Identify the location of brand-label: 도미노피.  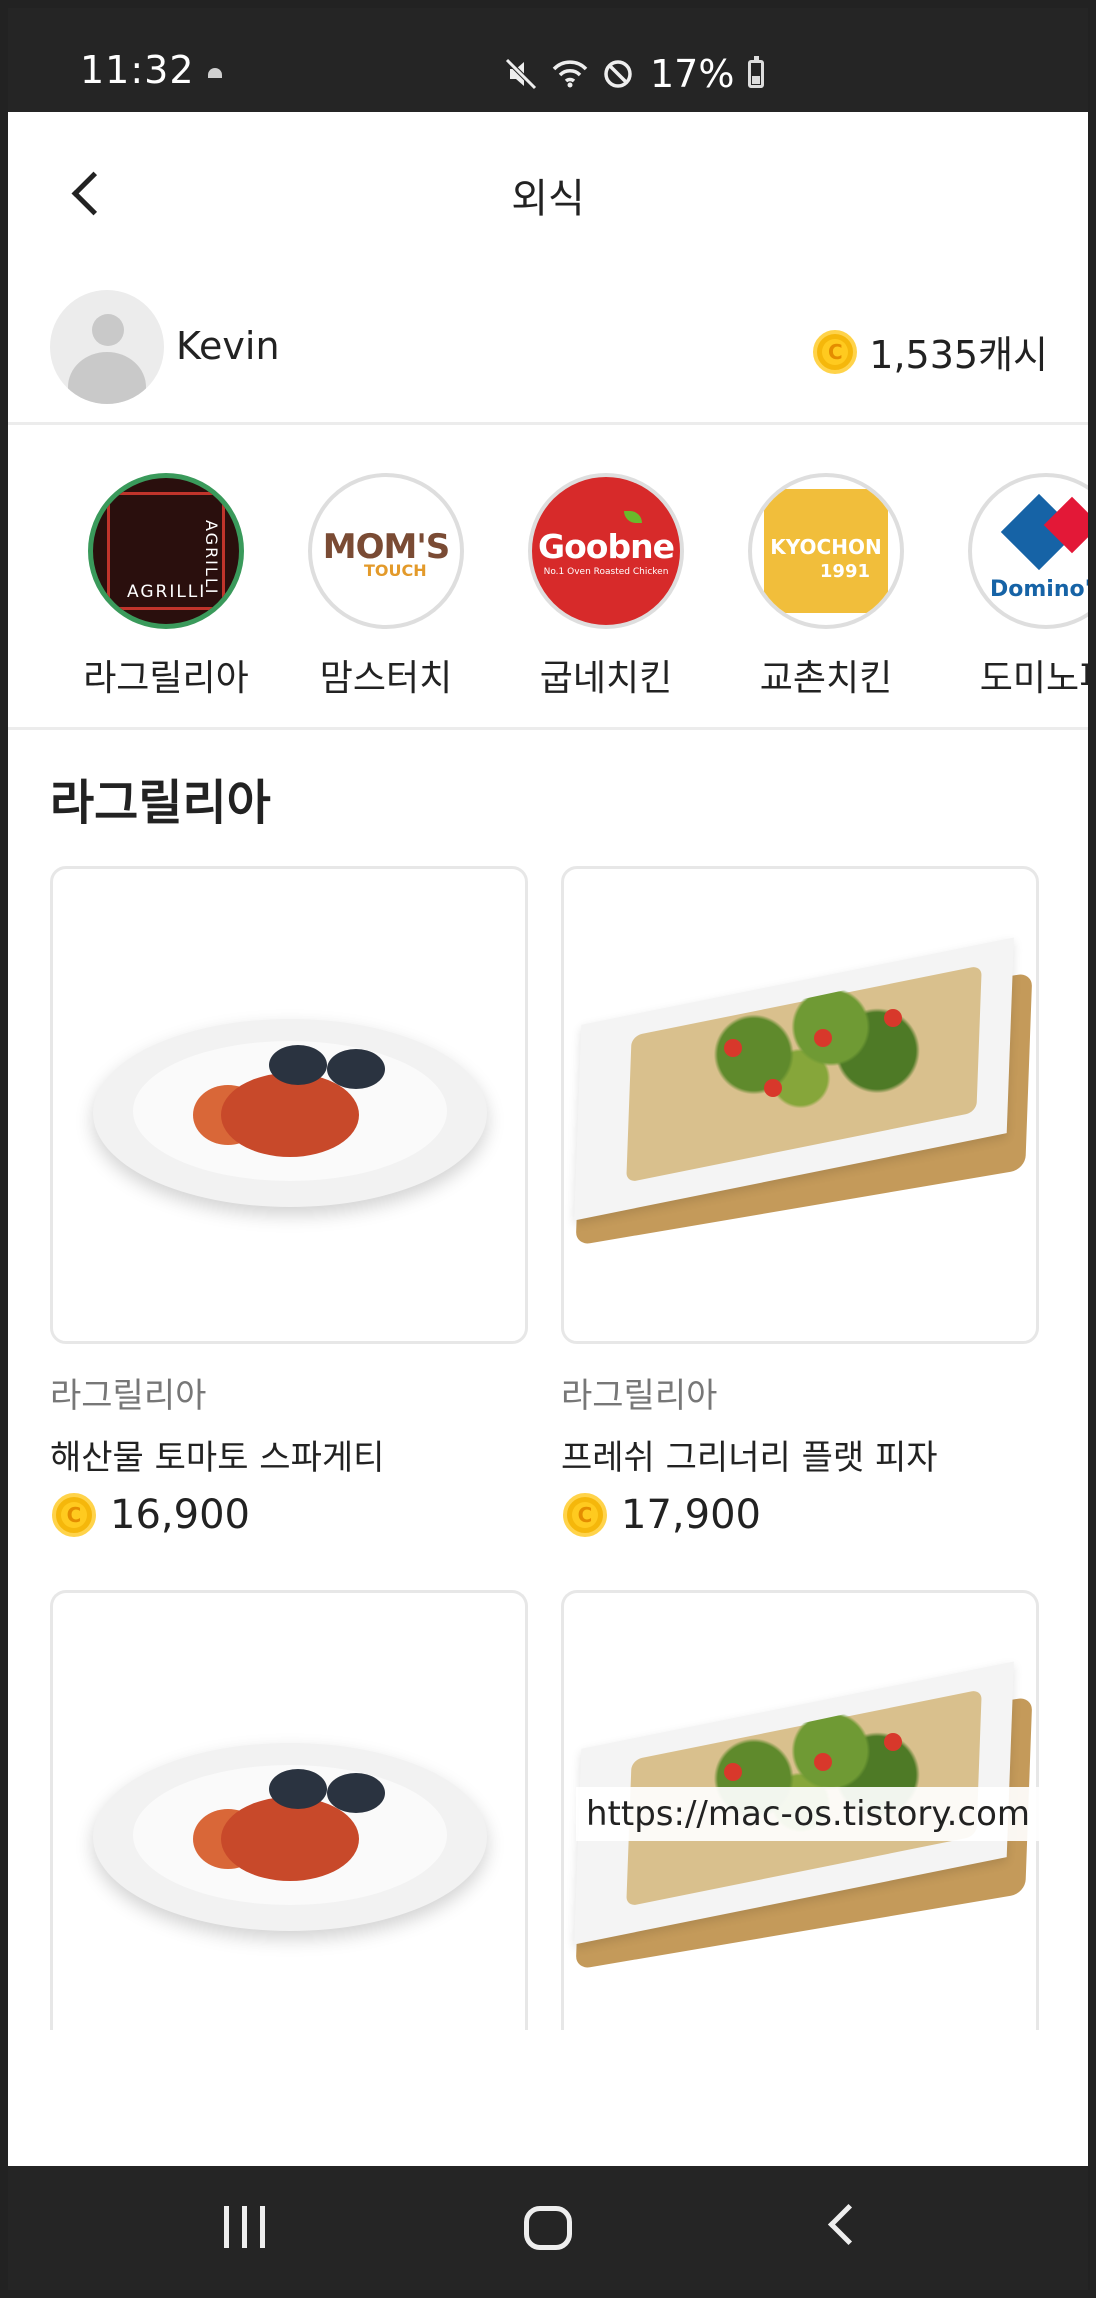
(1033, 678).